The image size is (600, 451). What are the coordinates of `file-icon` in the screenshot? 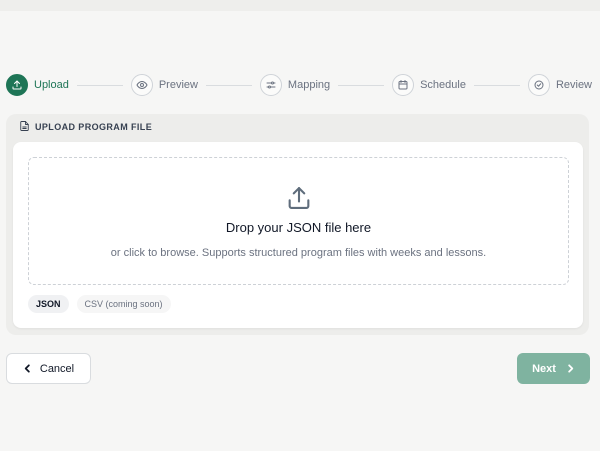 It's located at (24, 127).